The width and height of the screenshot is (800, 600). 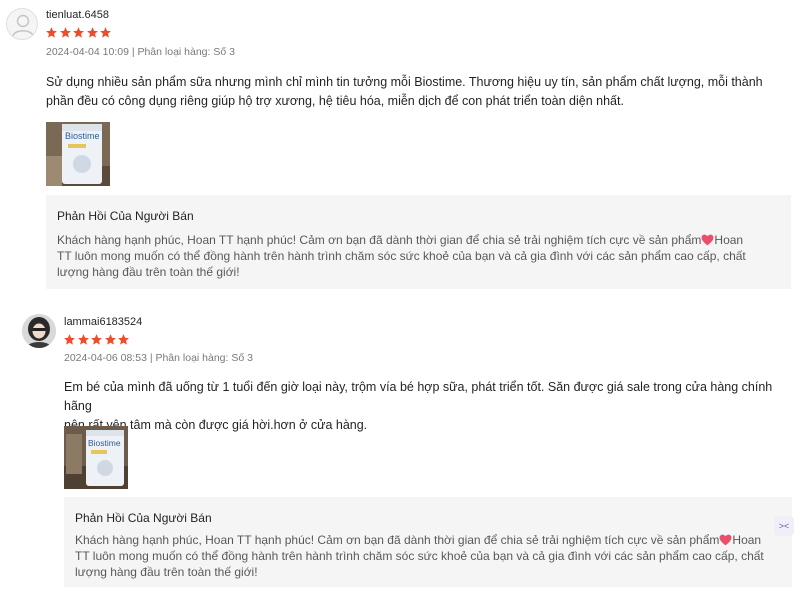 What do you see at coordinates (77, 15) in the screenshot?
I see `reviewer-username: tienluat.6458` at bounding box center [77, 15].